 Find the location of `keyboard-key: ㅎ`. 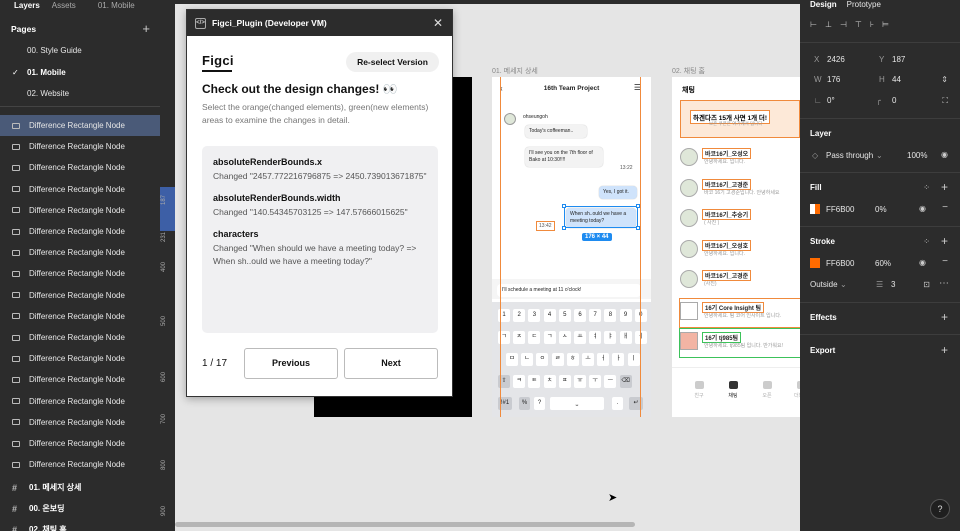

keyboard-key: ㅎ is located at coordinates (572, 359).